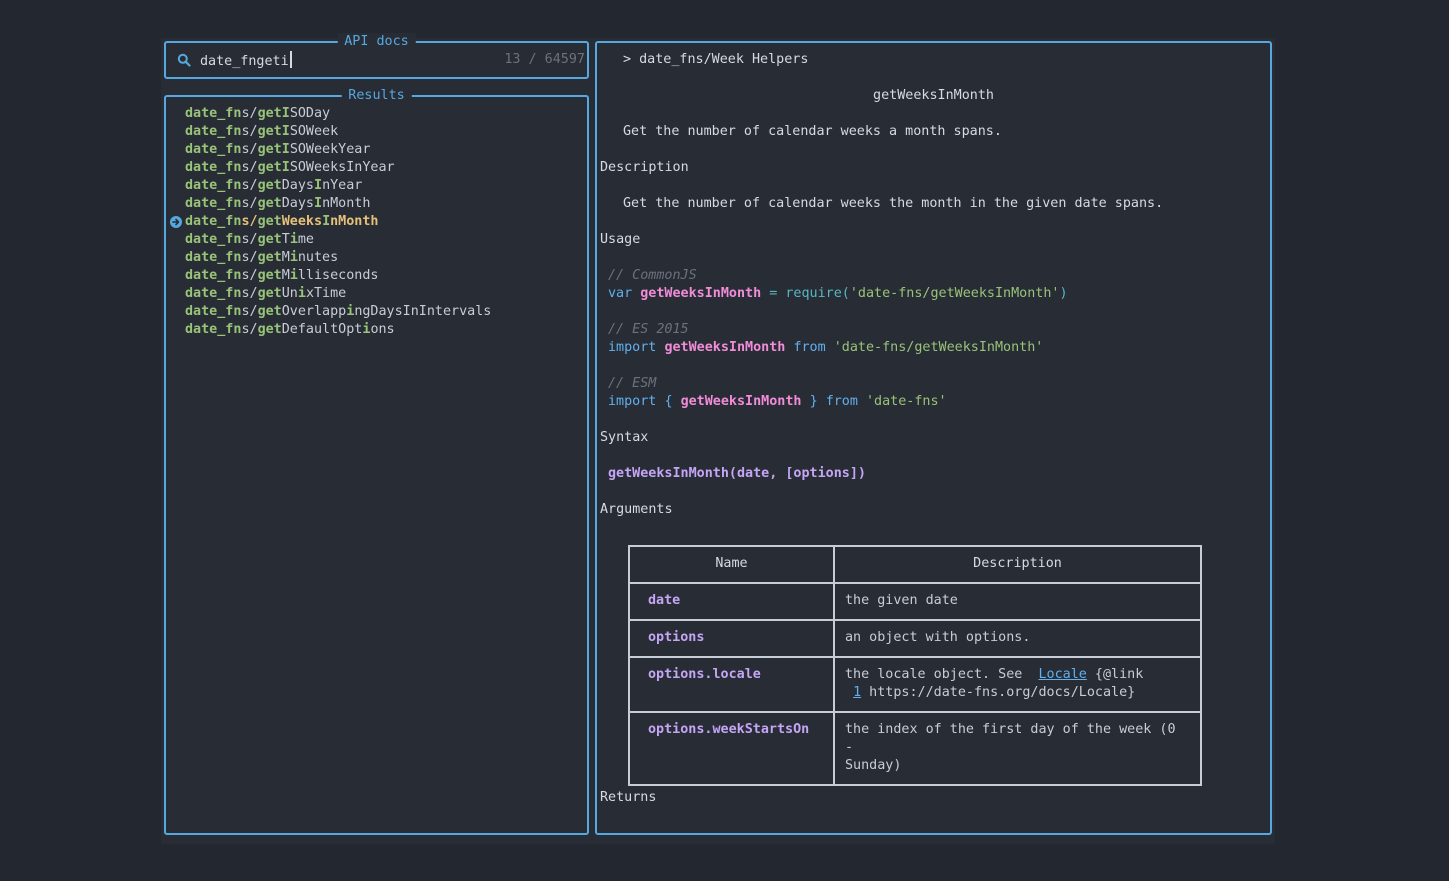  I want to click on arg-name: date, so click(731, 601).